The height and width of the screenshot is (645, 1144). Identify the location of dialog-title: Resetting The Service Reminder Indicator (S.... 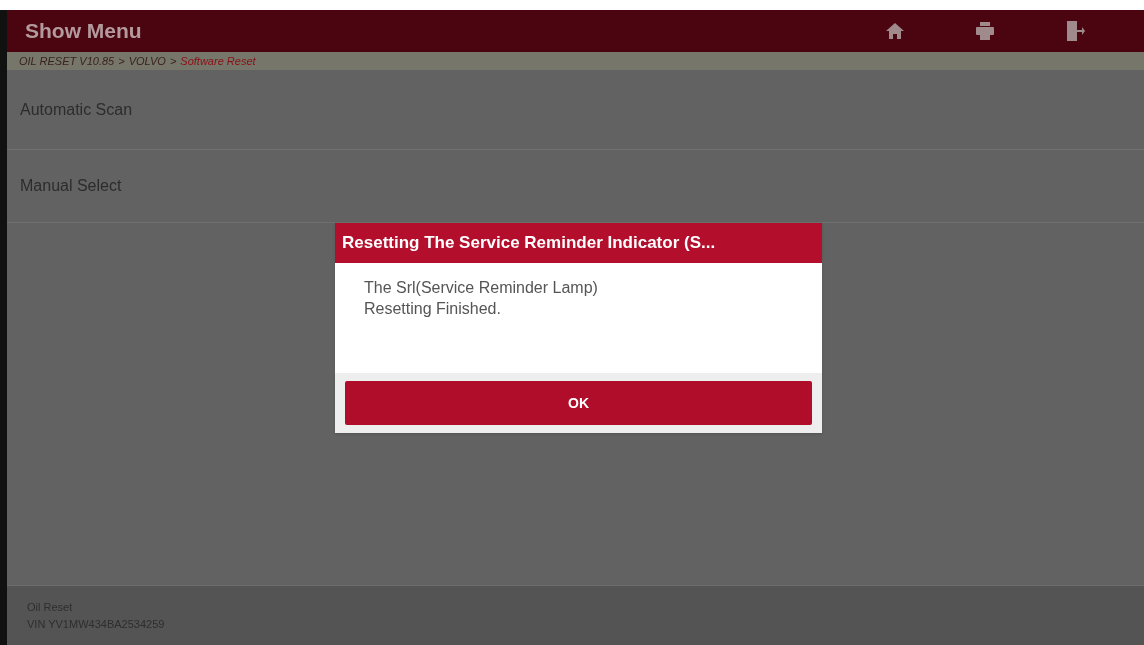
(578, 243).